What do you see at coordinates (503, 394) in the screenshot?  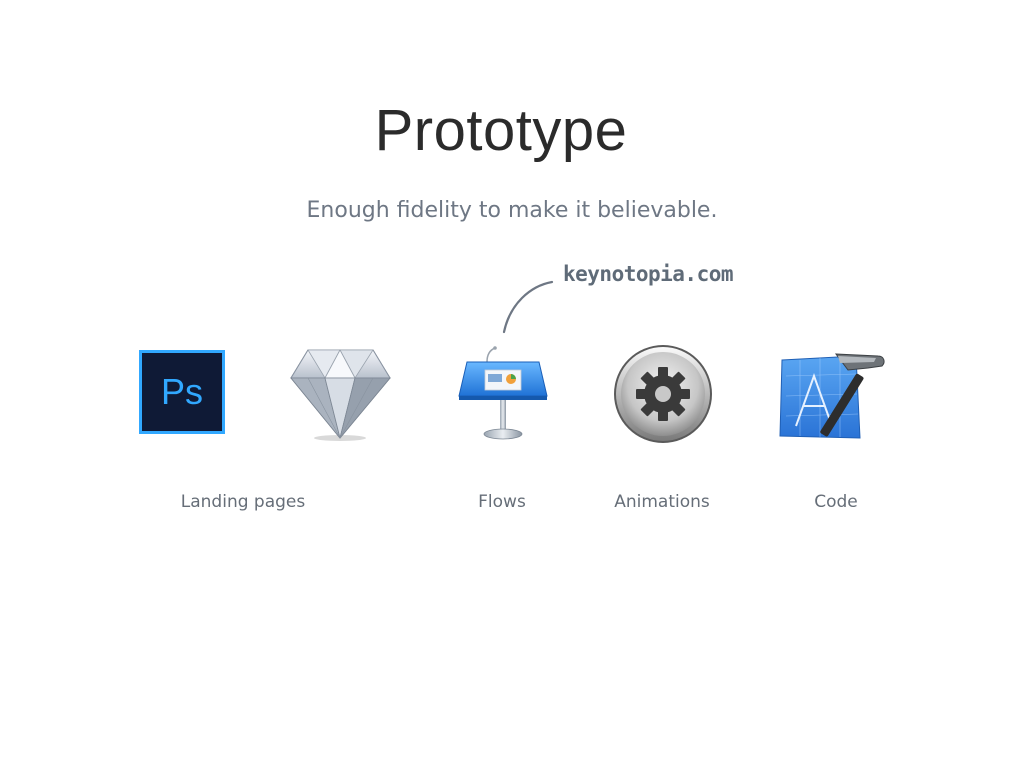 I see `keynote-icon` at bounding box center [503, 394].